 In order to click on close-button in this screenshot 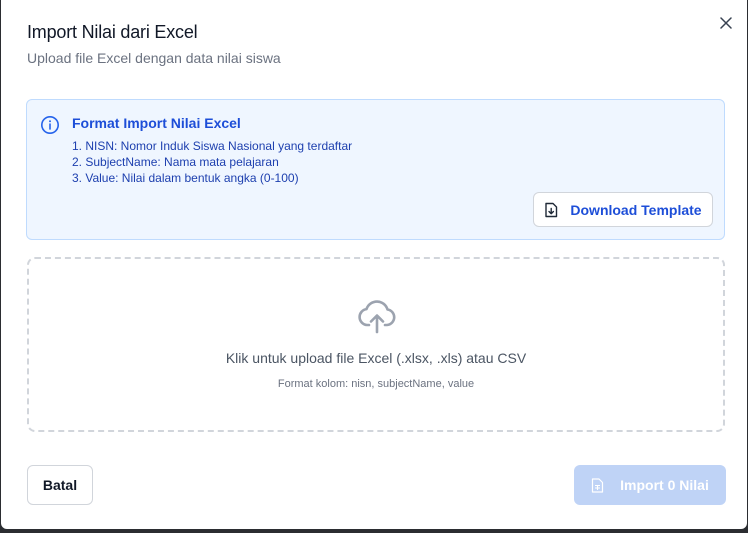, I will do `click(726, 23)`.